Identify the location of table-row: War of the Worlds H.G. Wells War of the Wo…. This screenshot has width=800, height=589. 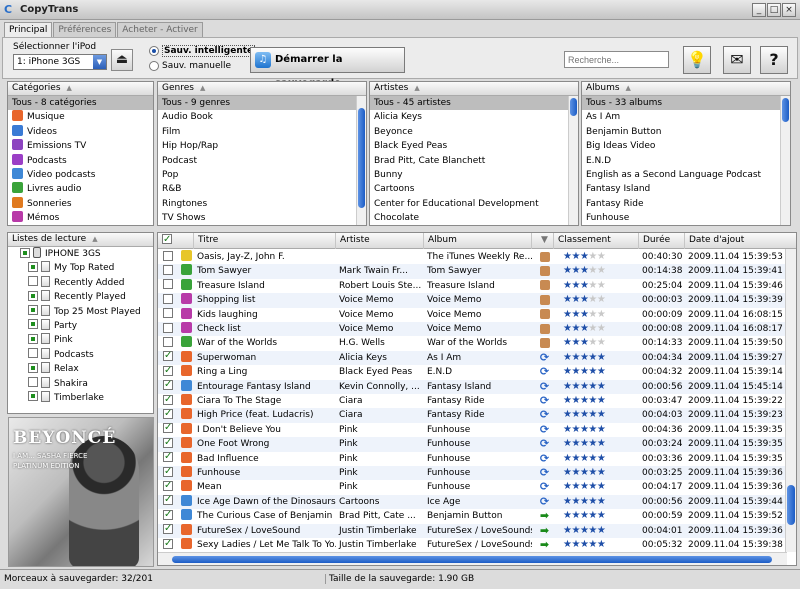
(472, 343).